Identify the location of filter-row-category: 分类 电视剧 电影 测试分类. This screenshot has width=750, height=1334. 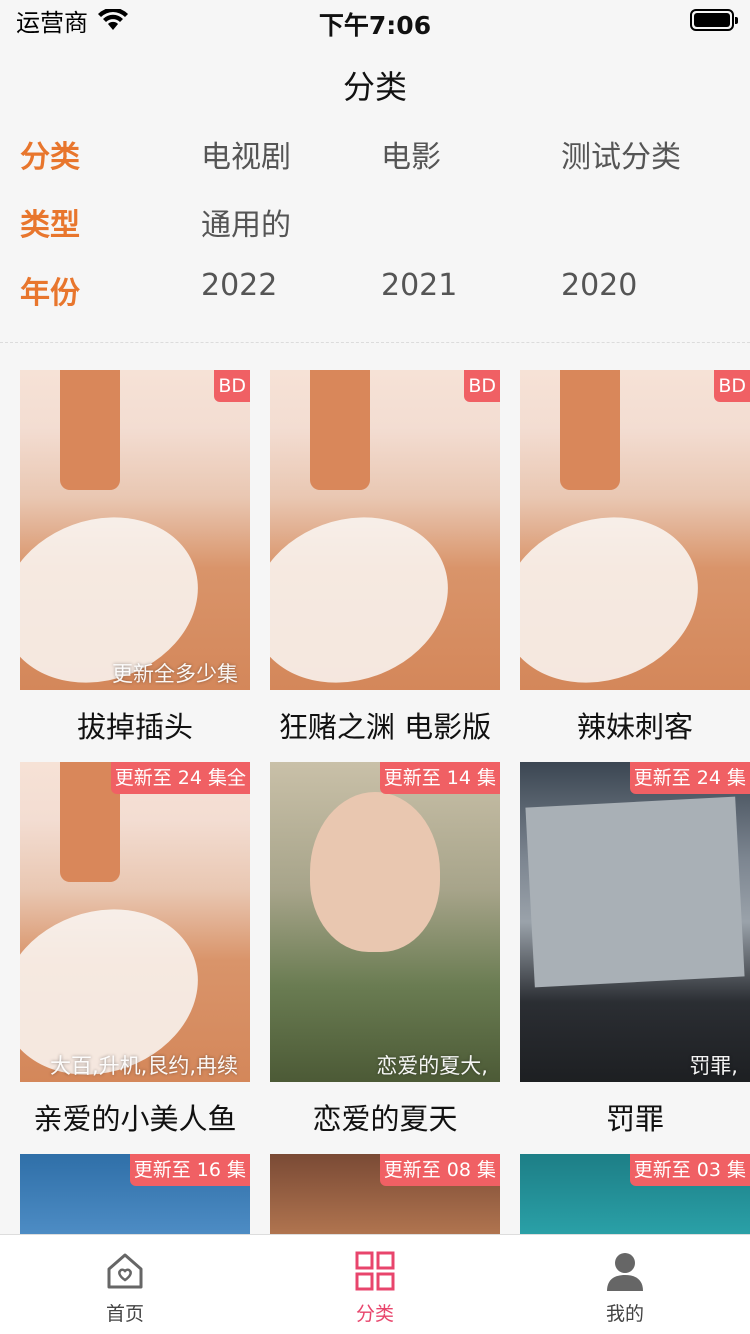
(375, 154).